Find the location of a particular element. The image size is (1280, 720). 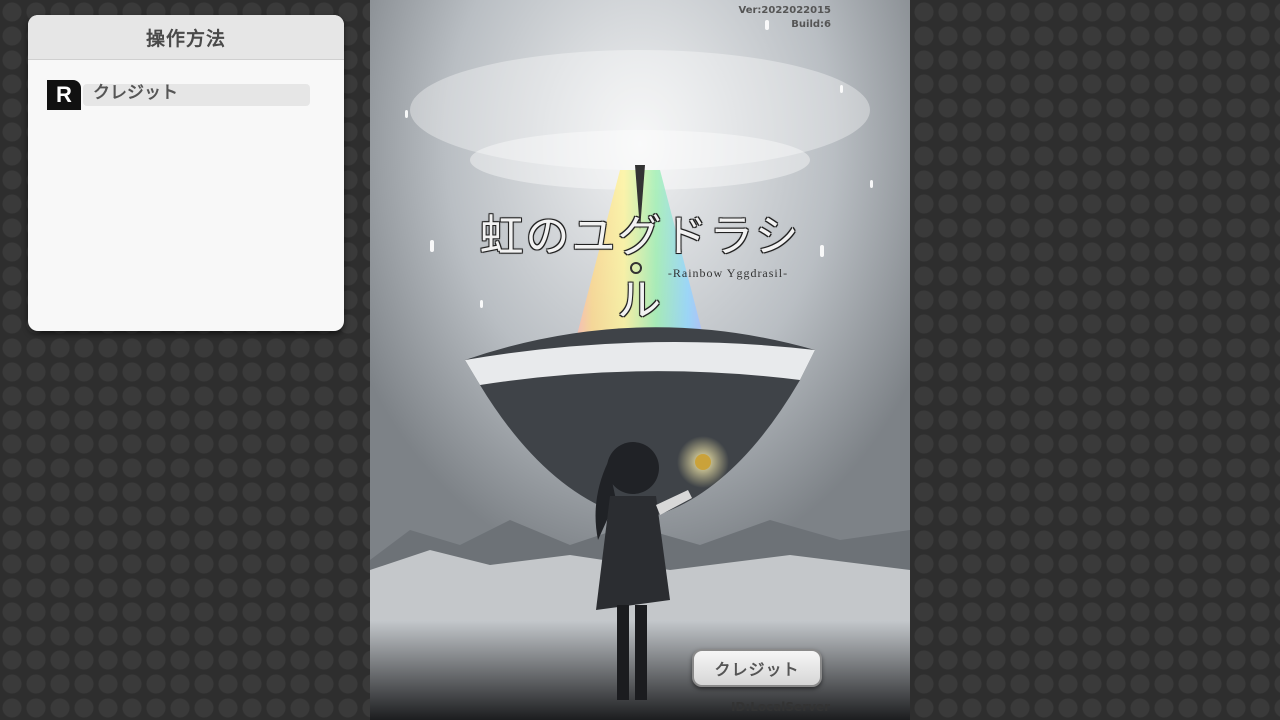

version-number: Ver:2022022015 is located at coordinates (785, 10).